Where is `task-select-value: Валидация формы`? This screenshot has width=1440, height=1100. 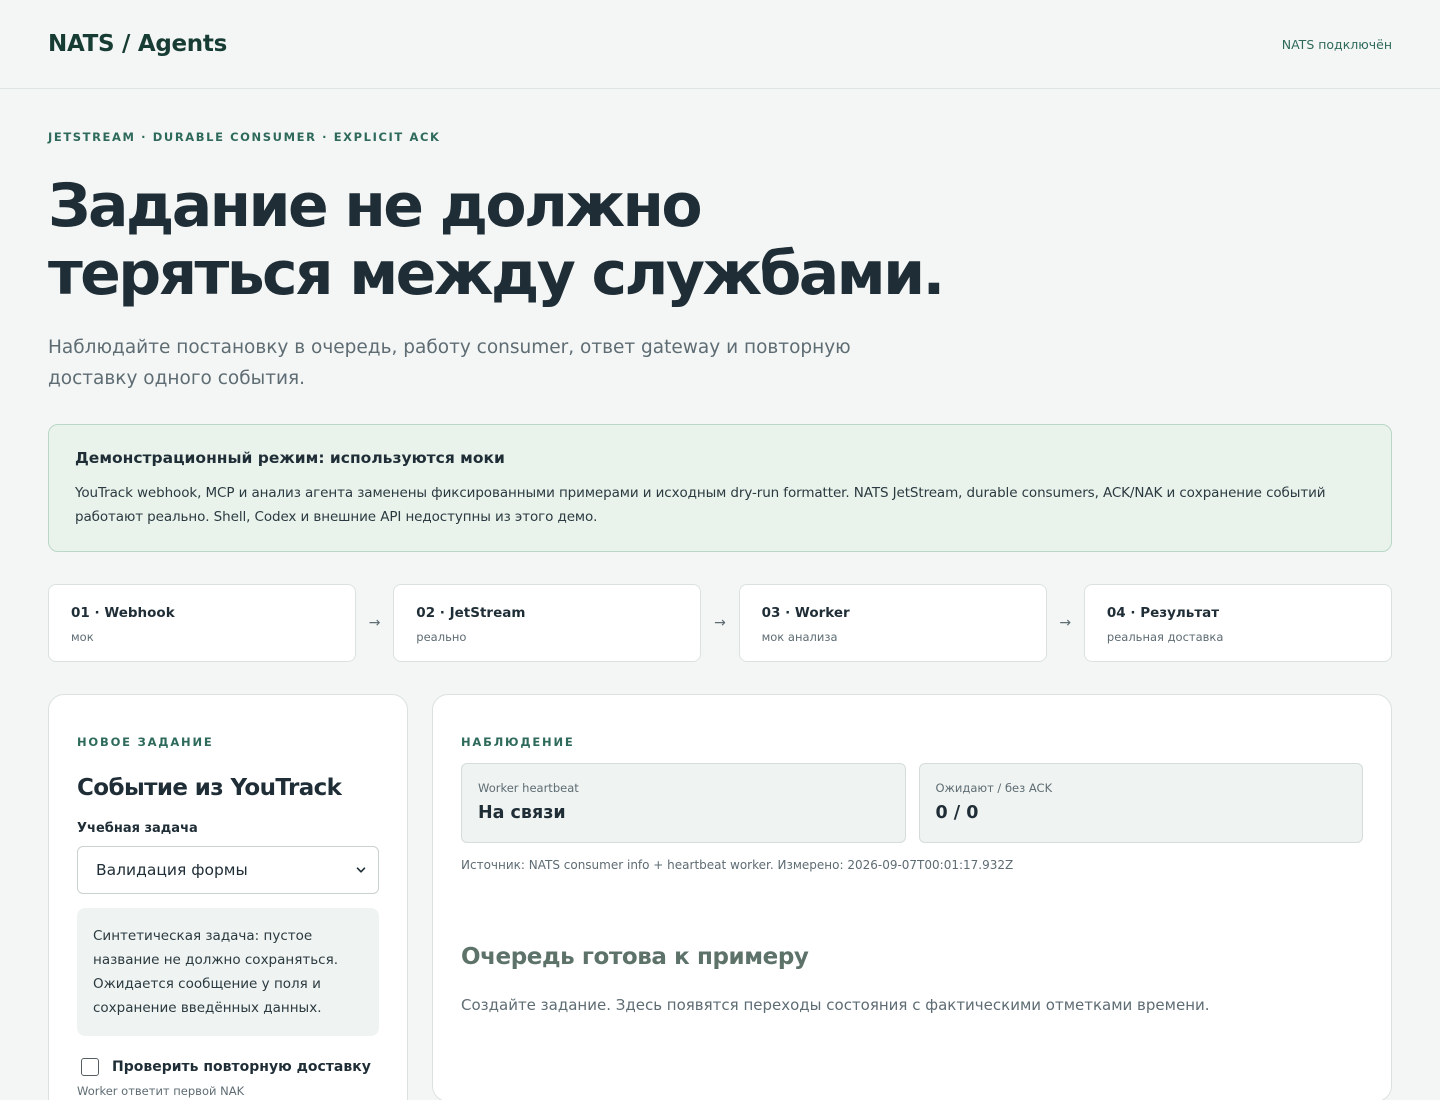 task-select-value: Валидация формы is located at coordinates (172, 870).